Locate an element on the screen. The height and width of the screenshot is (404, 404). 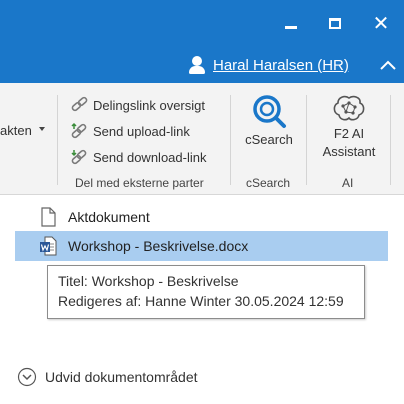
chevron-circle-down-icon is located at coordinates (27, 377).